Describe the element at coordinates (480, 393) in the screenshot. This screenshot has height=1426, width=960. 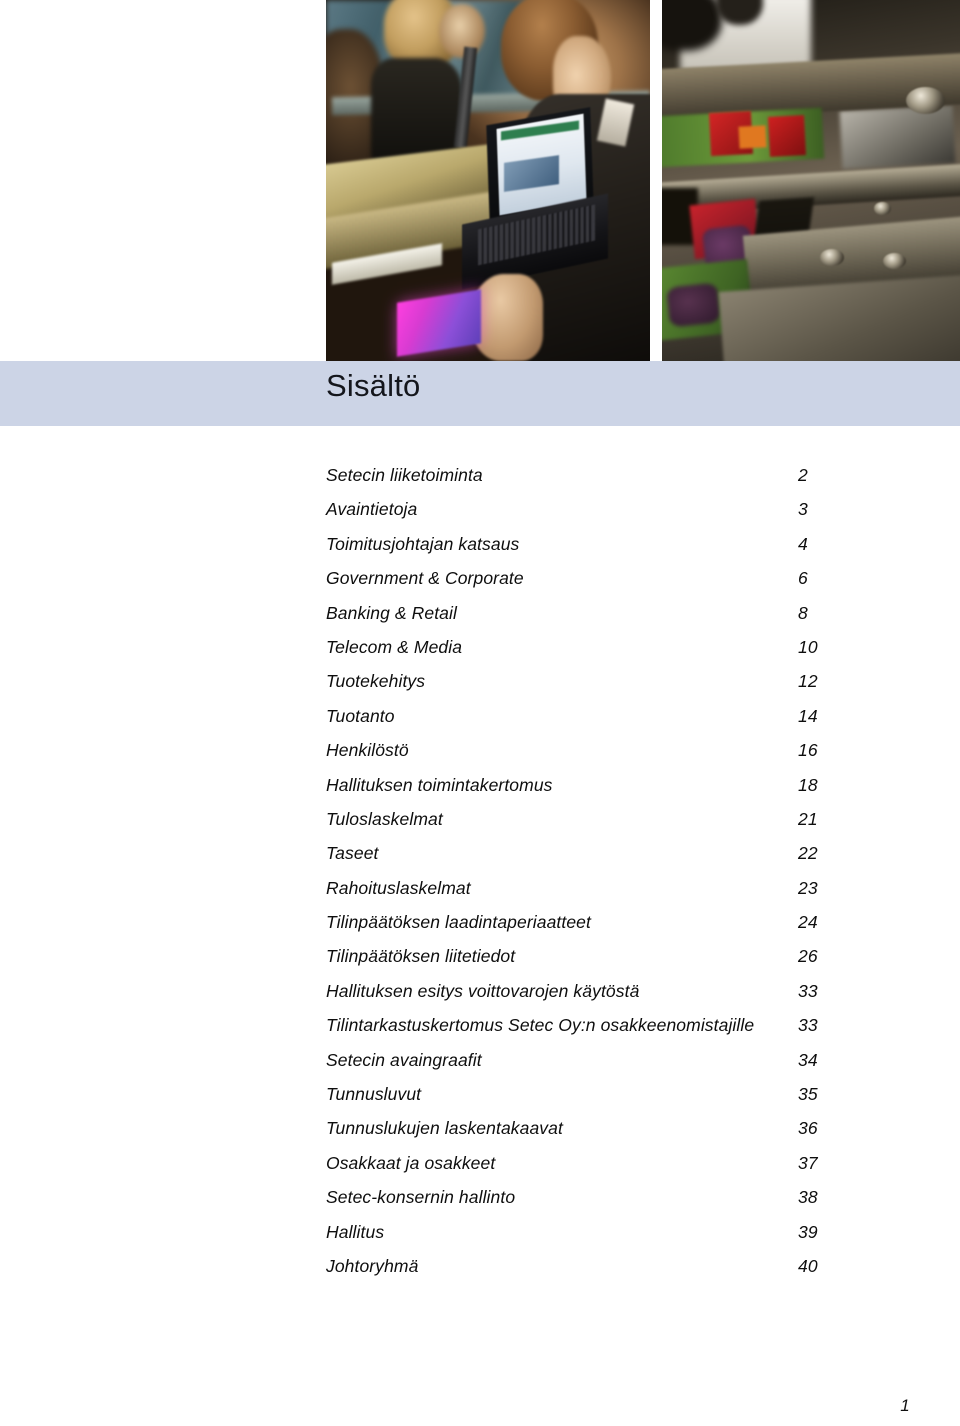
I see `title-band: Sisältö` at that location.